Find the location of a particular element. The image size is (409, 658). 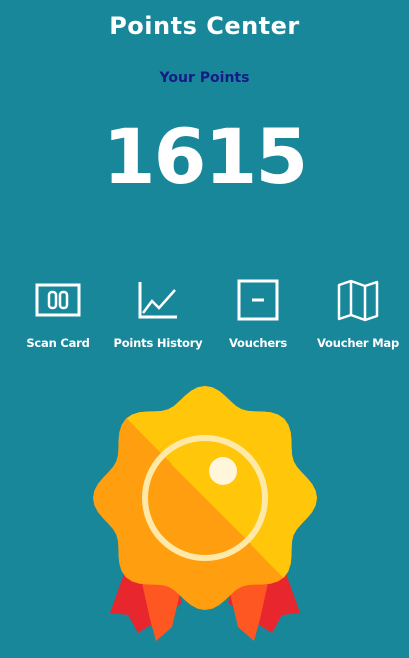

scan-card-label: Scan Card is located at coordinates (58, 343).